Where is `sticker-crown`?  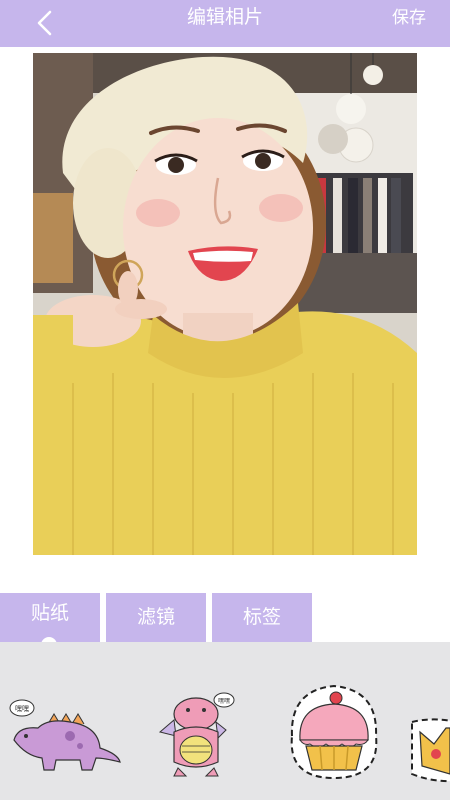 sticker-crown is located at coordinates (428, 749).